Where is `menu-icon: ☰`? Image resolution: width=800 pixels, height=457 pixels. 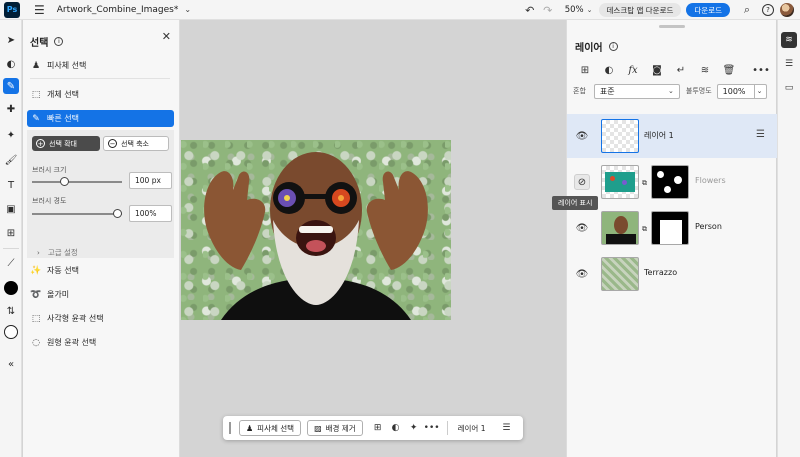 menu-icon: ☰ is located at coordinates (39, 10).